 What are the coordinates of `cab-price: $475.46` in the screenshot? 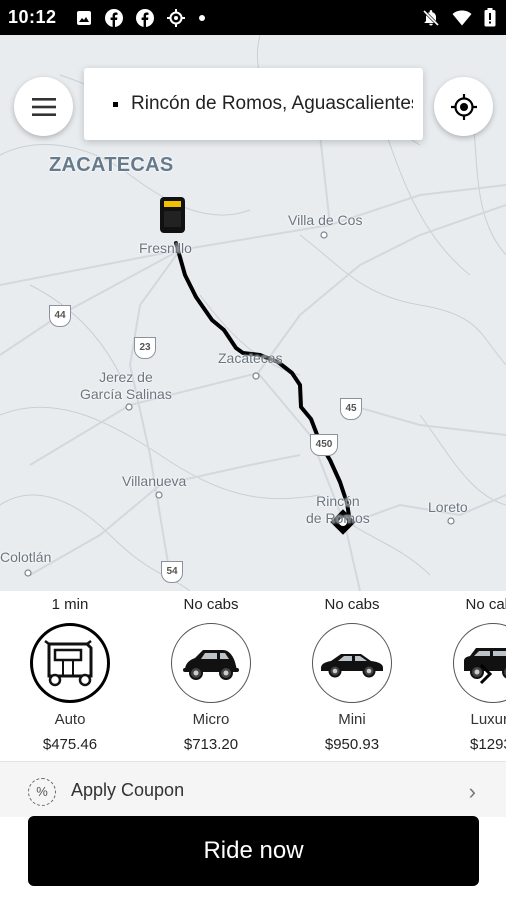 It's located at (70, 744).